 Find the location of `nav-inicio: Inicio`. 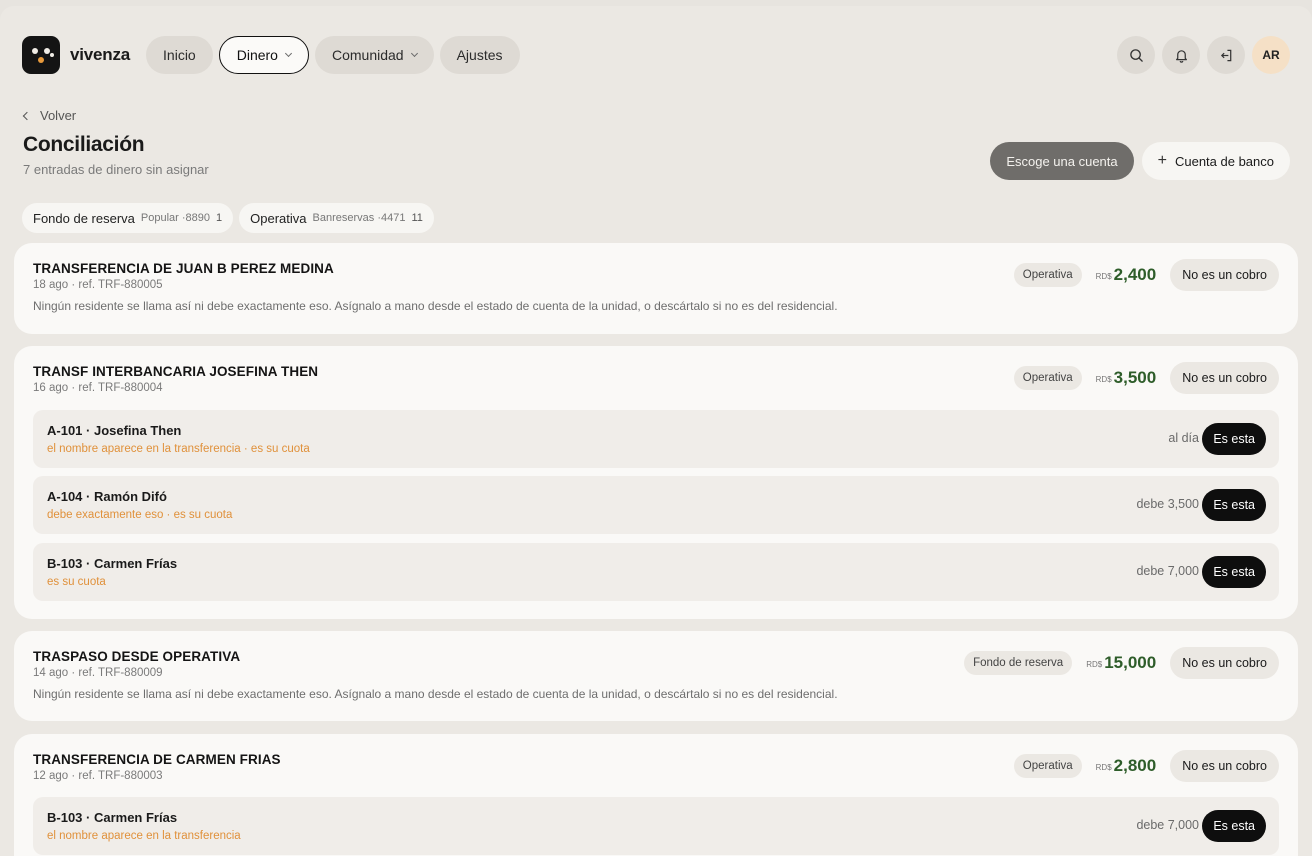

nav-inicio: Inicio is located at coordinates (179, 55).